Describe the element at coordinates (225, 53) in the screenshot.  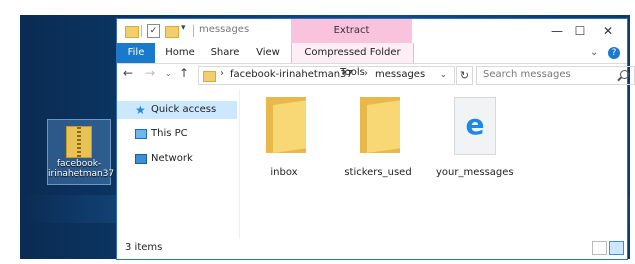
I see `tab-share: Share` at that location.